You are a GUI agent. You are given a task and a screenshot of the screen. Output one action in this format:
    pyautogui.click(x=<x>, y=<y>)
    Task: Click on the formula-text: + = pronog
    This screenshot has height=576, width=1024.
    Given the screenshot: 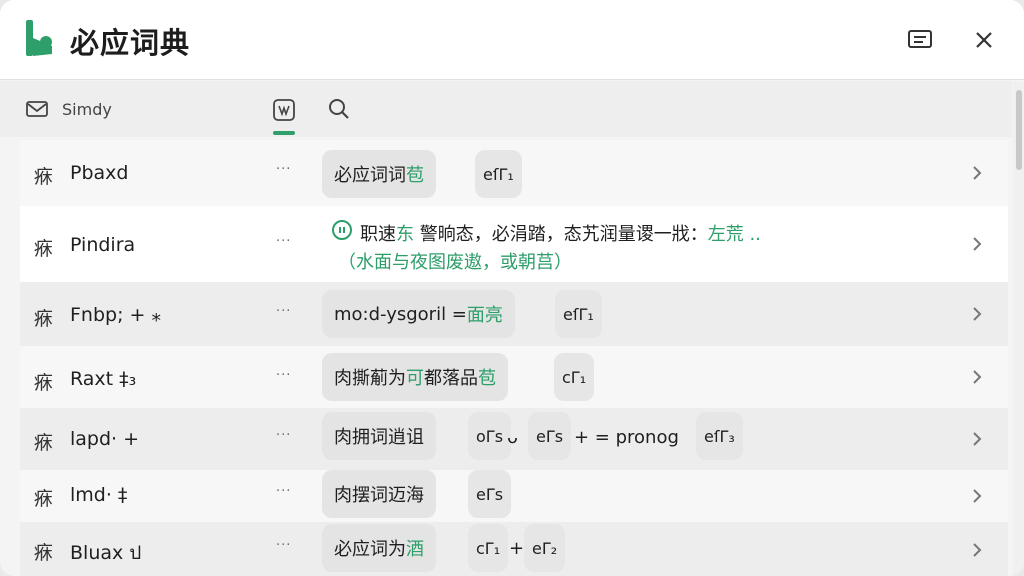 What is the action you would take?
    pyautogui.click(x=626, y=437)
    